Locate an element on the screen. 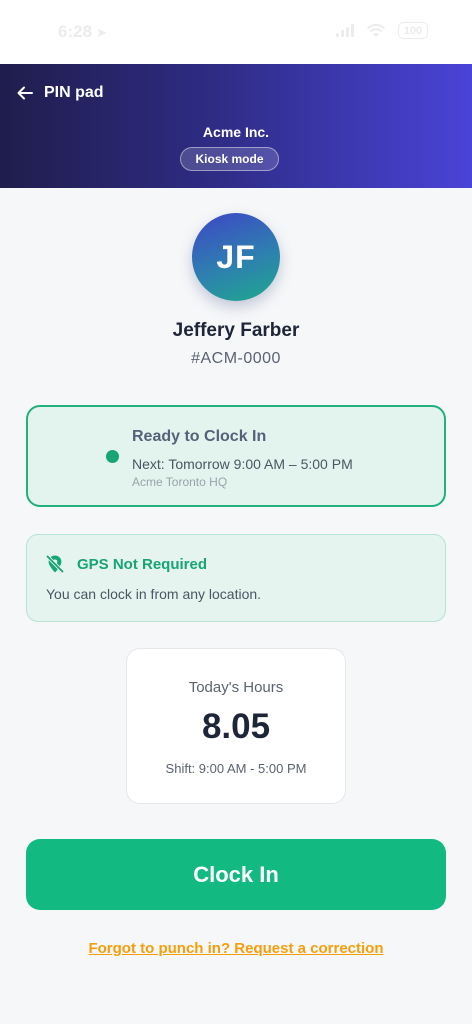 Image resolution: width=472 pixels, height=1024 pixels. avatar: JF is located at coordinates (236, 257).